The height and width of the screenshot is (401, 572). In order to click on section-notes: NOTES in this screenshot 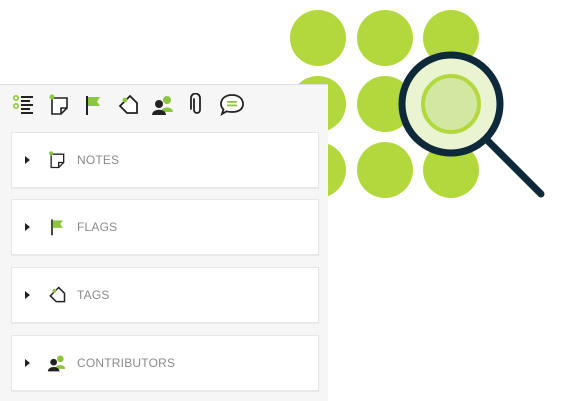, I will do `click(165, 160)`.